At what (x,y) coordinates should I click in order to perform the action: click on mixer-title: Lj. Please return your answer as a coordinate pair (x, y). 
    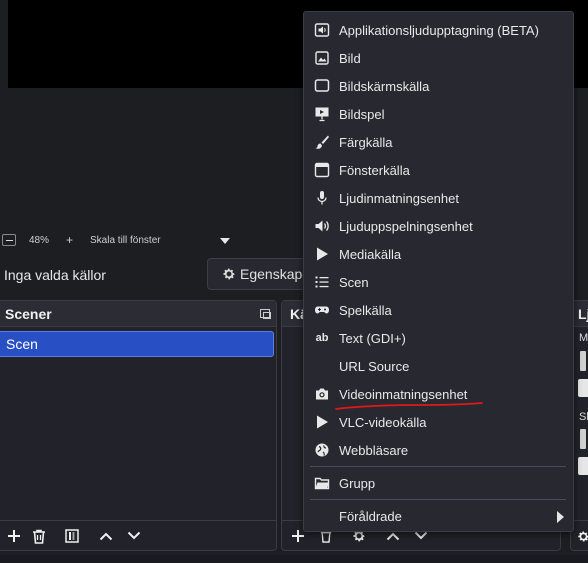
    Looking at the image, I should click on (583, 314).